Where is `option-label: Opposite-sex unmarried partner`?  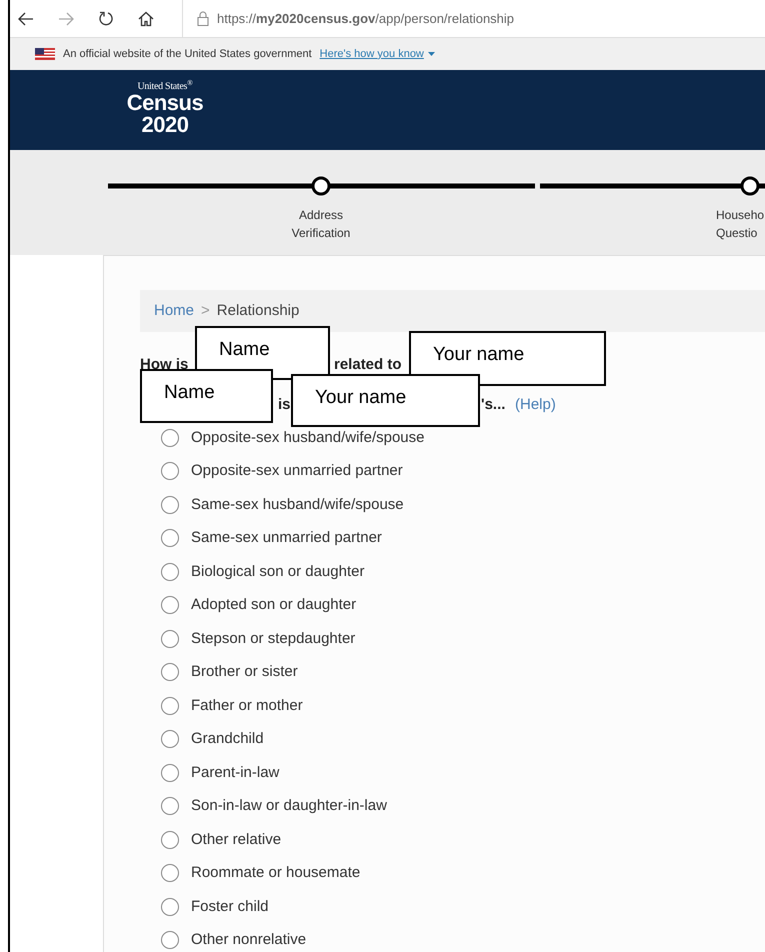 option-label: Opposite-sex unmarried partner is located at coordinates (297, 471).